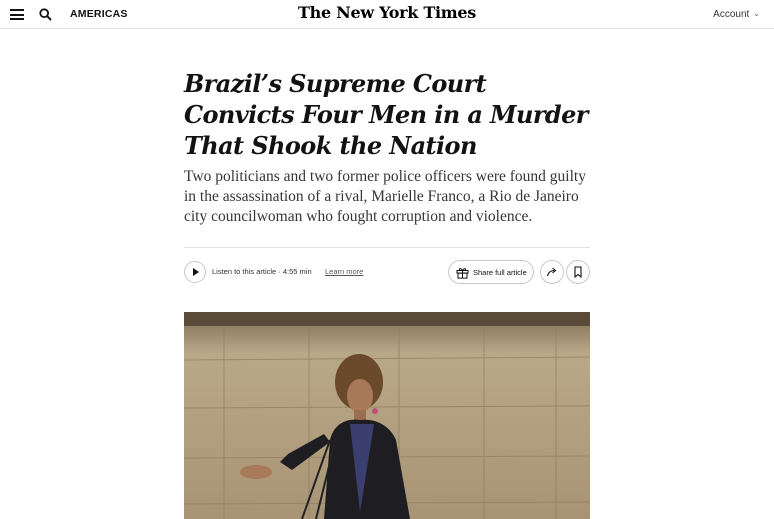 Image resolution: width=774 pixels, height=519 pixels. I want to click on account-menu: Account ⌄, so click(736, 14).